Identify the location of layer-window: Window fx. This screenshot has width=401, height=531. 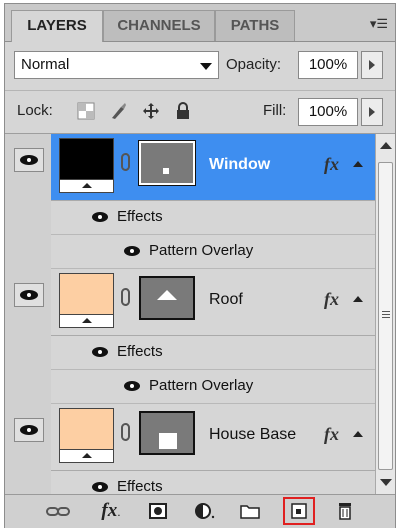
(190, 167).